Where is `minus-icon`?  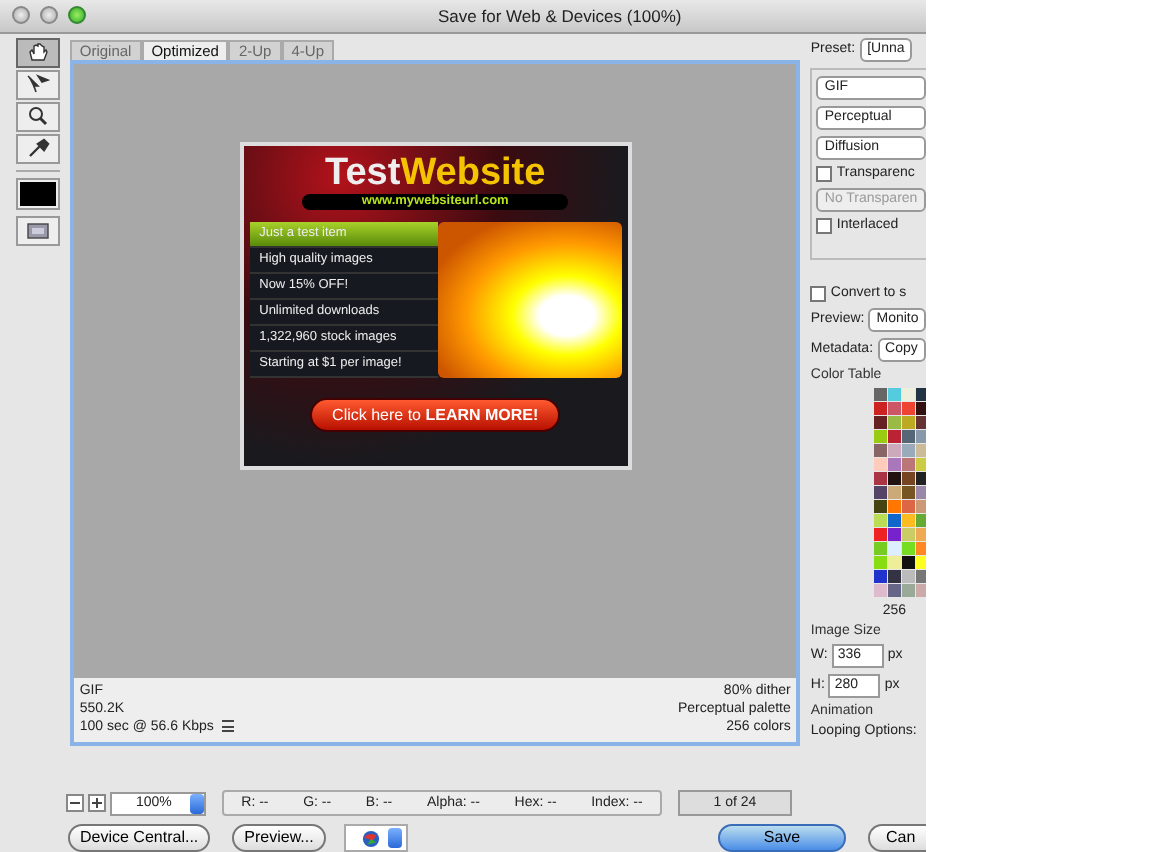 minus-icon is located at coordinates (75, 803).